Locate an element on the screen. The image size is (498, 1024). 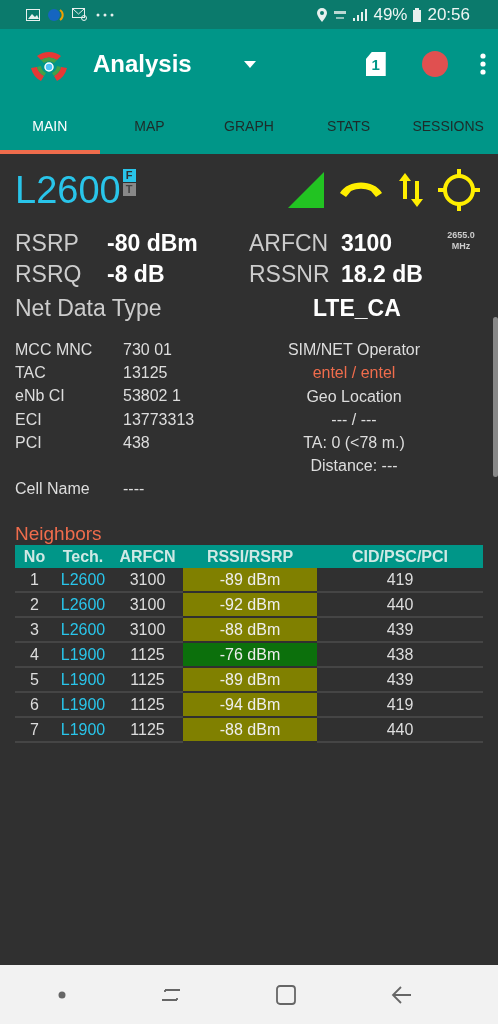
signal-cell: -76 dBm is located at coordinates (250, 656).